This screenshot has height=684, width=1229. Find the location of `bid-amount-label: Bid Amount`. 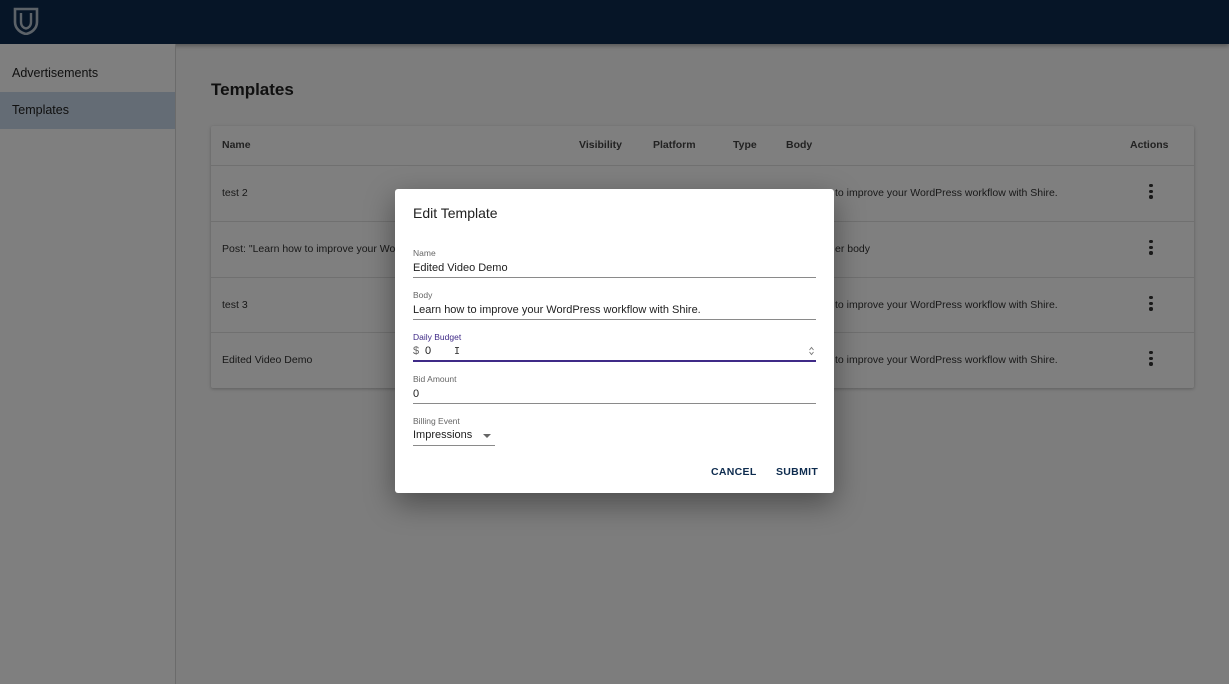

bid-amount-label: Bid Amount is located at coordinates (435, 379).